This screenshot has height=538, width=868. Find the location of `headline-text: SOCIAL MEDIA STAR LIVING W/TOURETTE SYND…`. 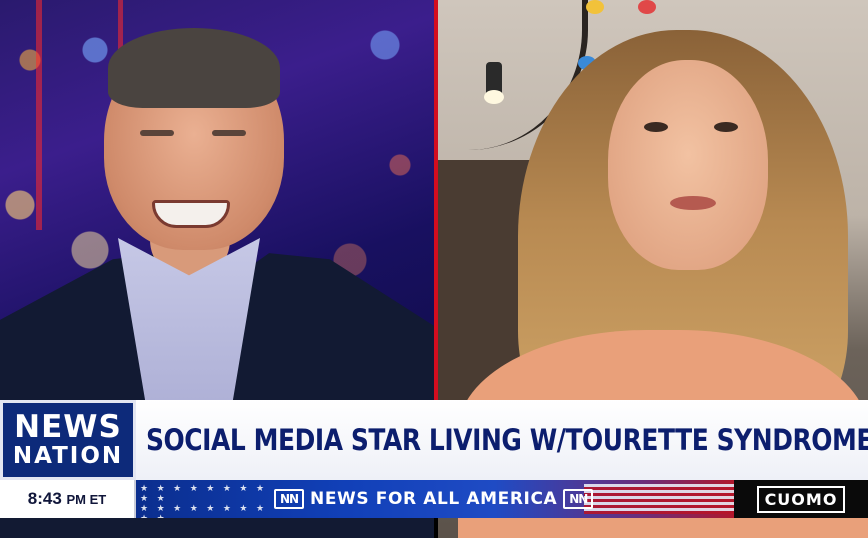

headline-text: SOCIAL MEDIA STAR LIVING W/TOURETTE SYND… is located at coordinates (507, 440).